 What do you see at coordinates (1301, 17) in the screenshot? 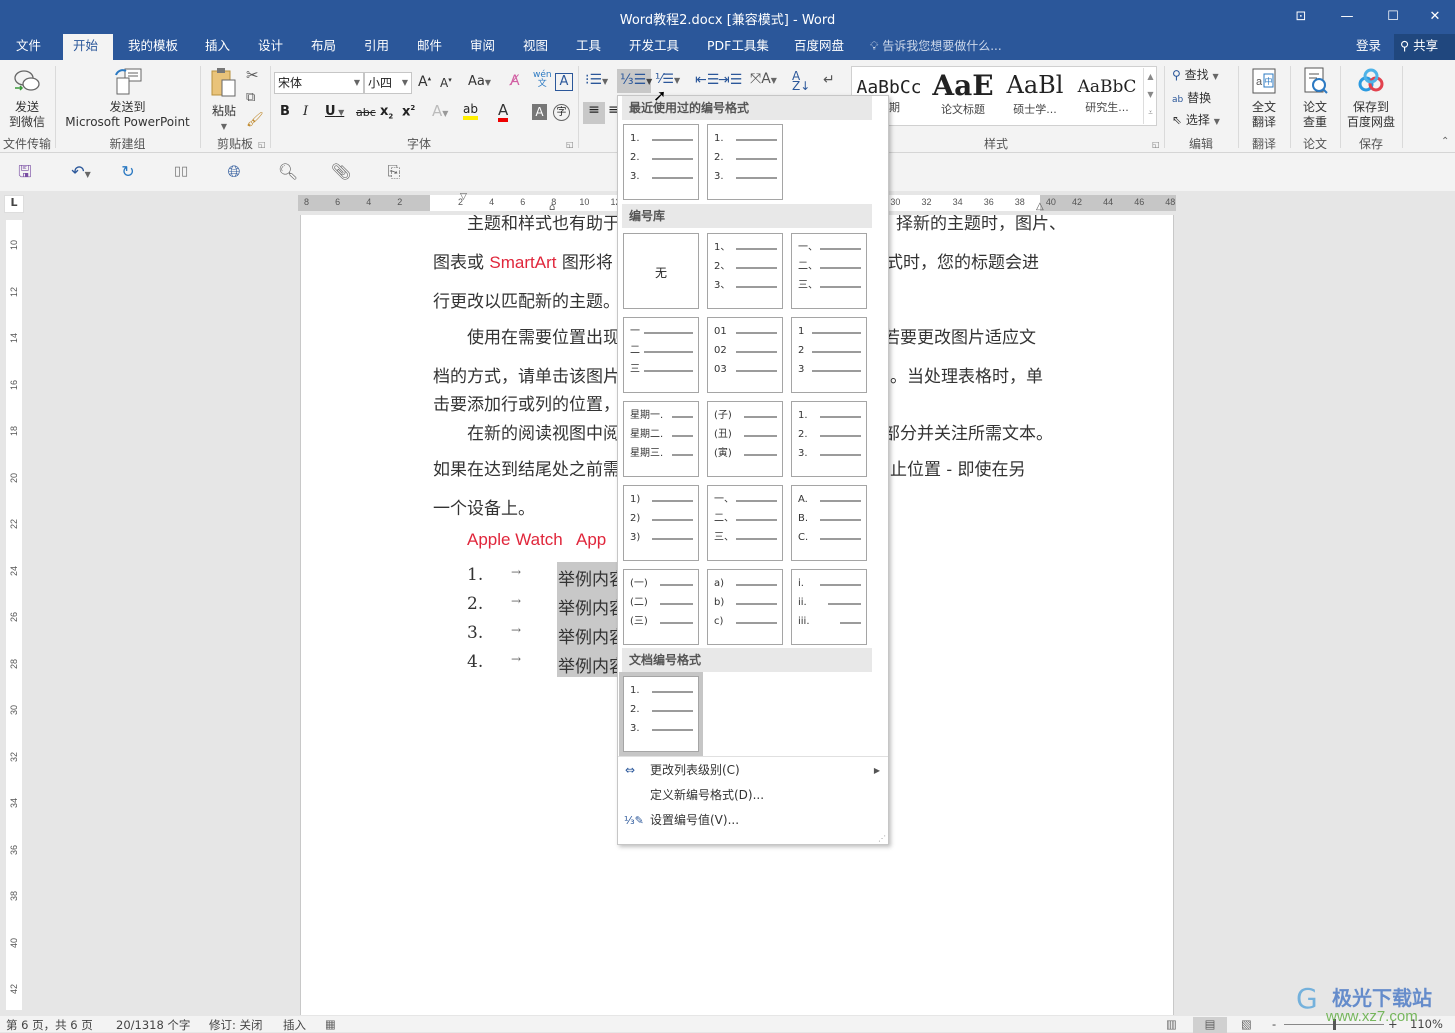
I see `ribbon-display-options-button: ⊡` at bounding box center [1301, 17].